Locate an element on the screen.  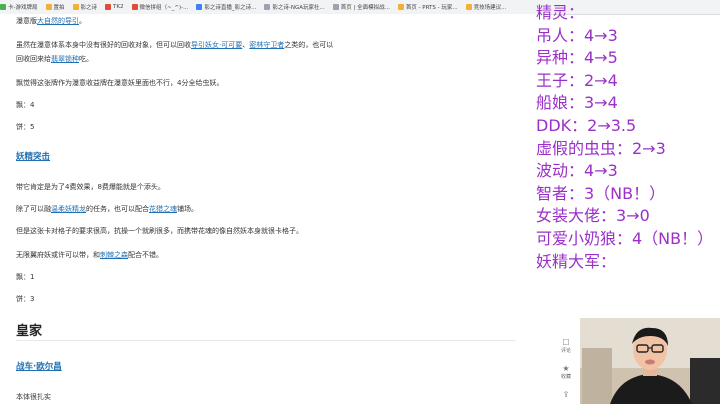
bookmark-label: 影之诗 is located at coordinates (89, 8).